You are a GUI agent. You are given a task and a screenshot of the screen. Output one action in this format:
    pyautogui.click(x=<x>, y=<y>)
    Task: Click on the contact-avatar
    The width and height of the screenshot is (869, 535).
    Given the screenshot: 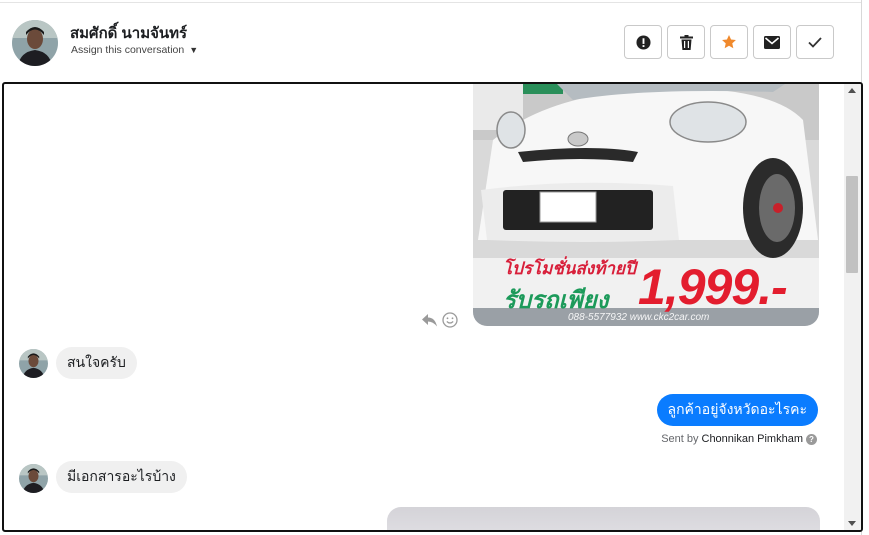 What is the action you would take?
    pyautogui.click(x=35, y=43)
    